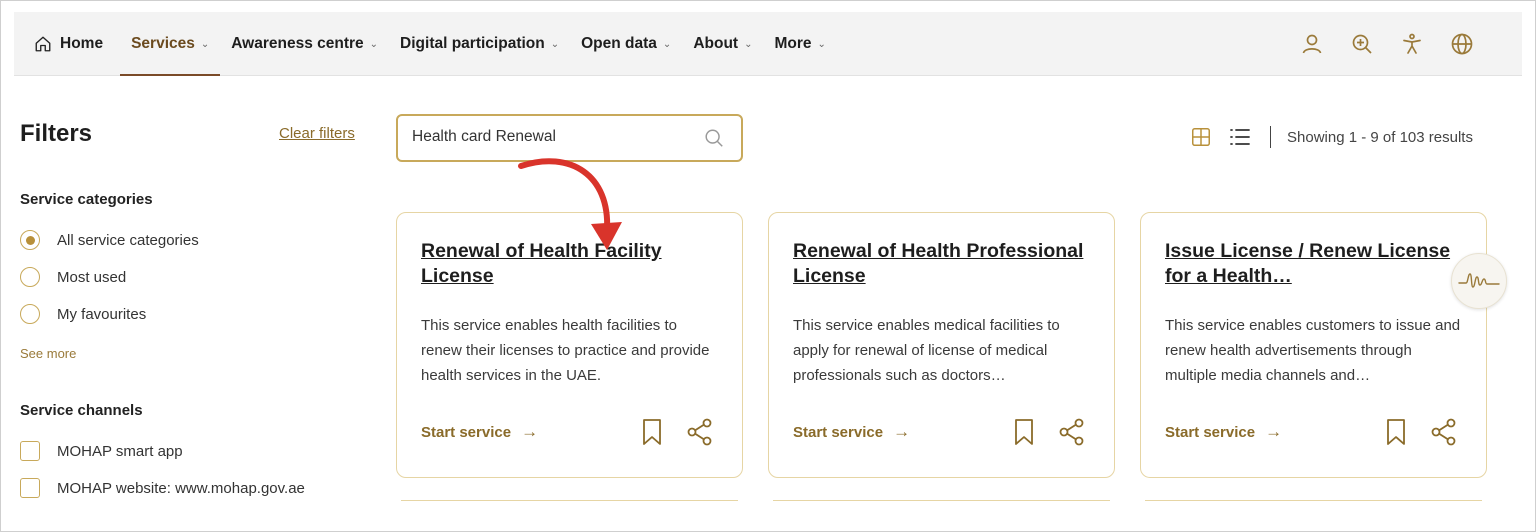 This screenshot has height=532, width=1536. What do you see at coordinates (30, 240) in the screenshot?
I see `radio-selected` at bounding box center [30, 240].